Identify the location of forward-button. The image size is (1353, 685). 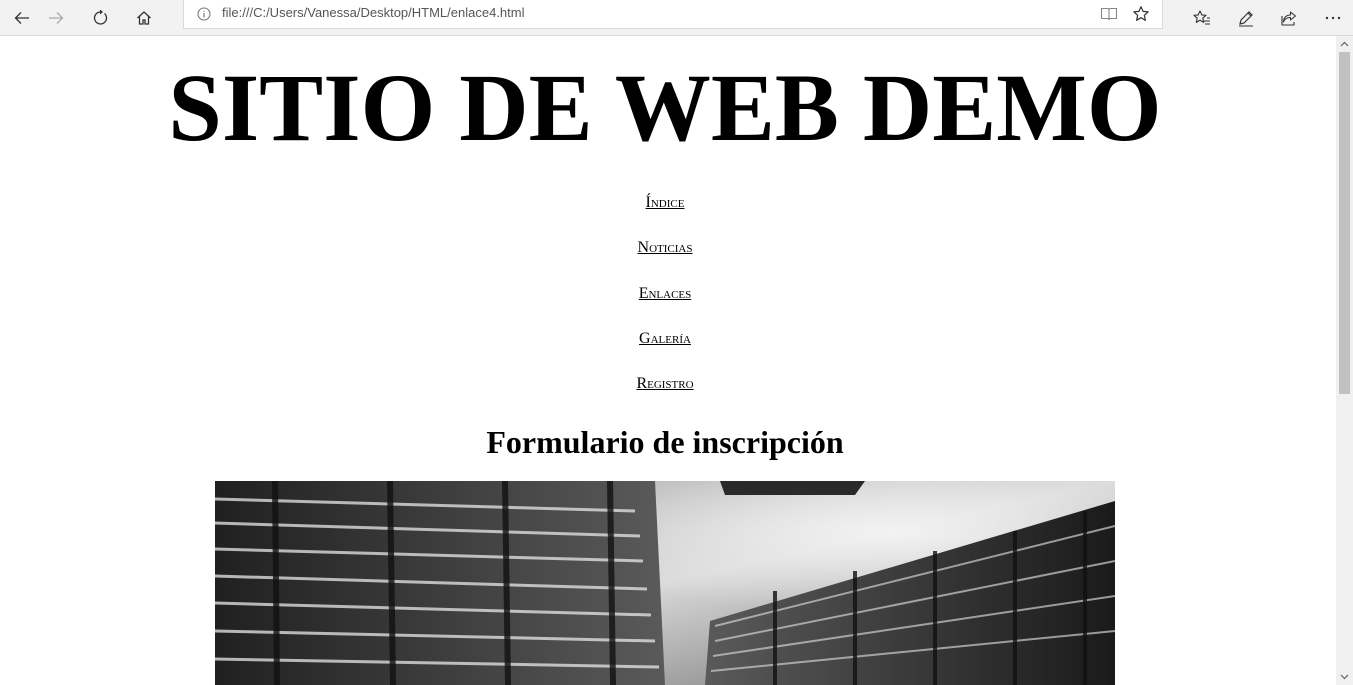
(56, 17).